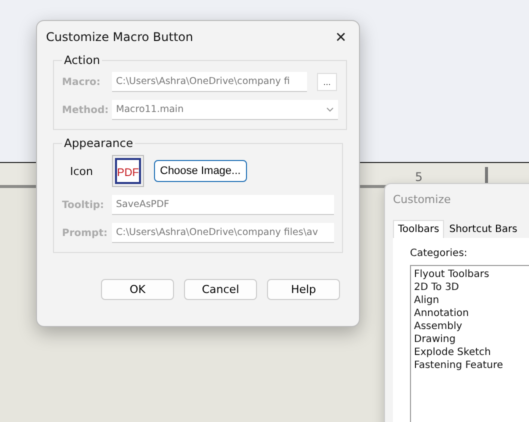  Describe the element at coordinates (82, 82) in the screenshot. I see `field-label: Macro:` at that location.